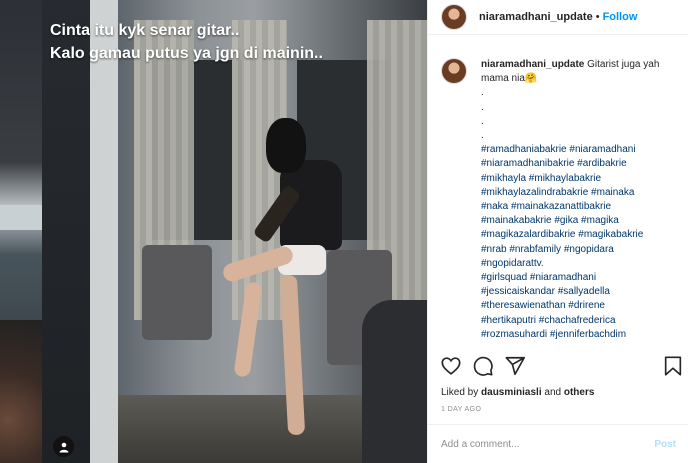  I want to click on liked-by-user: dausminiasli, so click(511, 392).